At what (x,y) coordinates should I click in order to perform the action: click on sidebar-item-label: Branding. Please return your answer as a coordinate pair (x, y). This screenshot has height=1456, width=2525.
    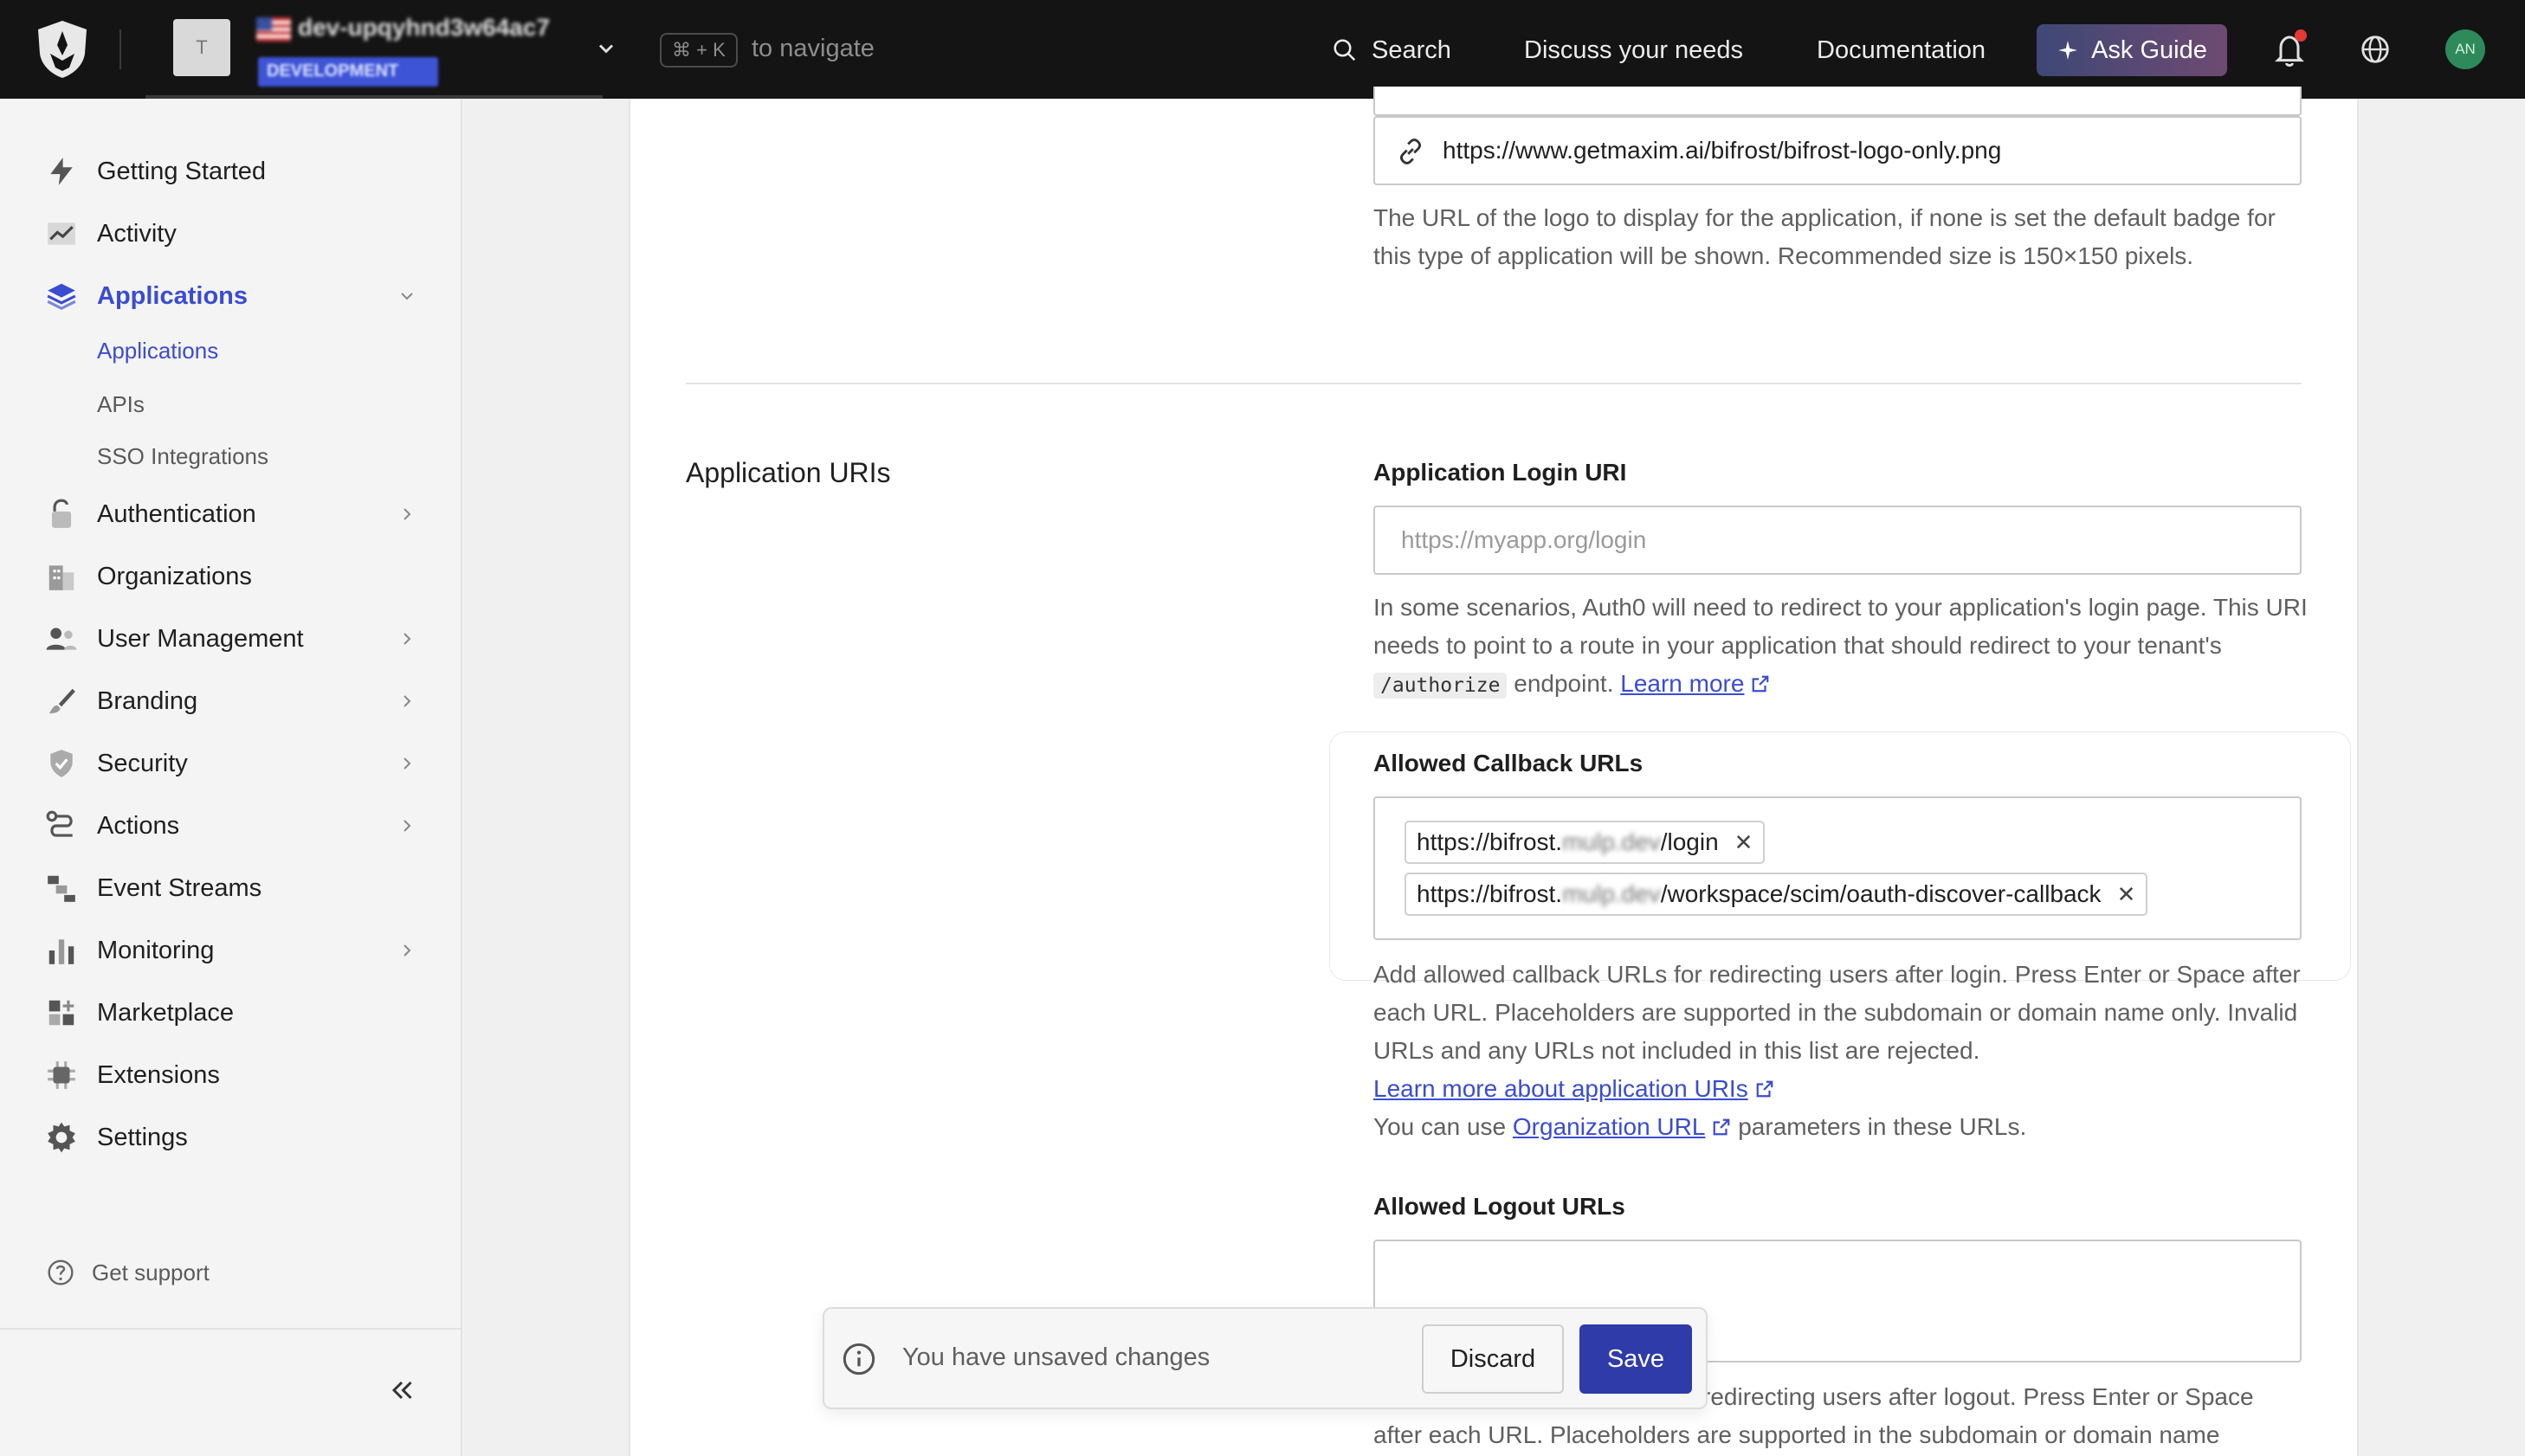
    Looking at the image, I should click on (147, 700).